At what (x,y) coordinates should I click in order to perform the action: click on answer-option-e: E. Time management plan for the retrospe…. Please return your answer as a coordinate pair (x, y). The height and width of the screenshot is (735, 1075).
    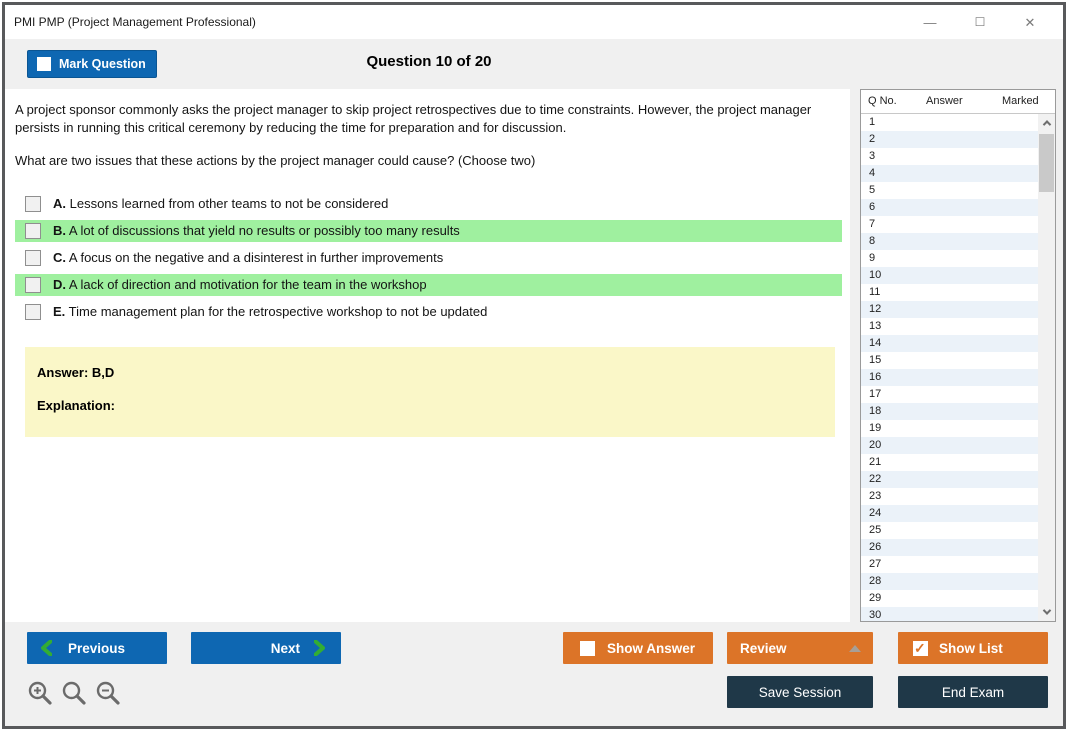
    Looking at the image, I should click on (428, 312).